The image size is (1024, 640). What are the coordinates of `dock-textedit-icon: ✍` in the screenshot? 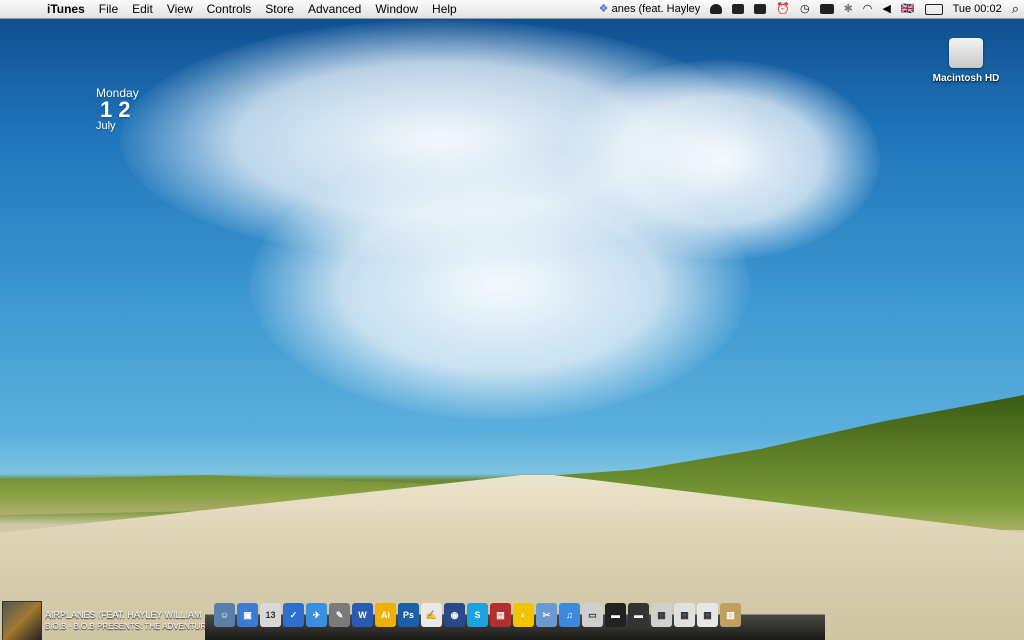 It's located at (431, 615).